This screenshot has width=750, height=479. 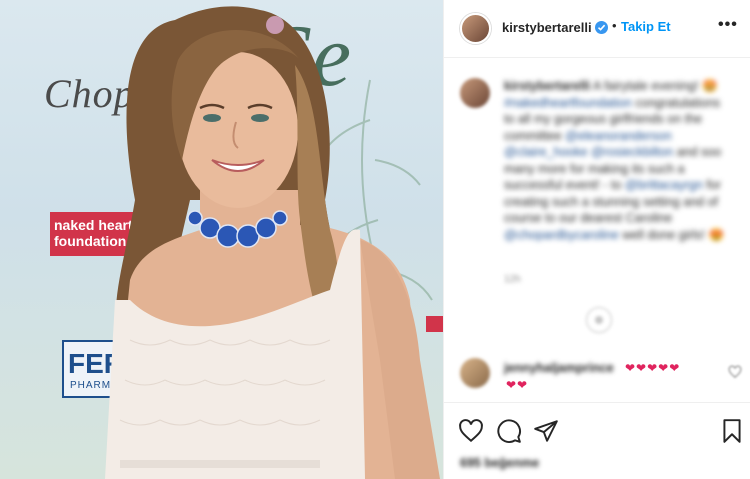 What do you see at coordinates (568, 103) in the screenshot?
I see `caption-hashtag: #nakedheartfoundation` at bounding box center [568, 103].